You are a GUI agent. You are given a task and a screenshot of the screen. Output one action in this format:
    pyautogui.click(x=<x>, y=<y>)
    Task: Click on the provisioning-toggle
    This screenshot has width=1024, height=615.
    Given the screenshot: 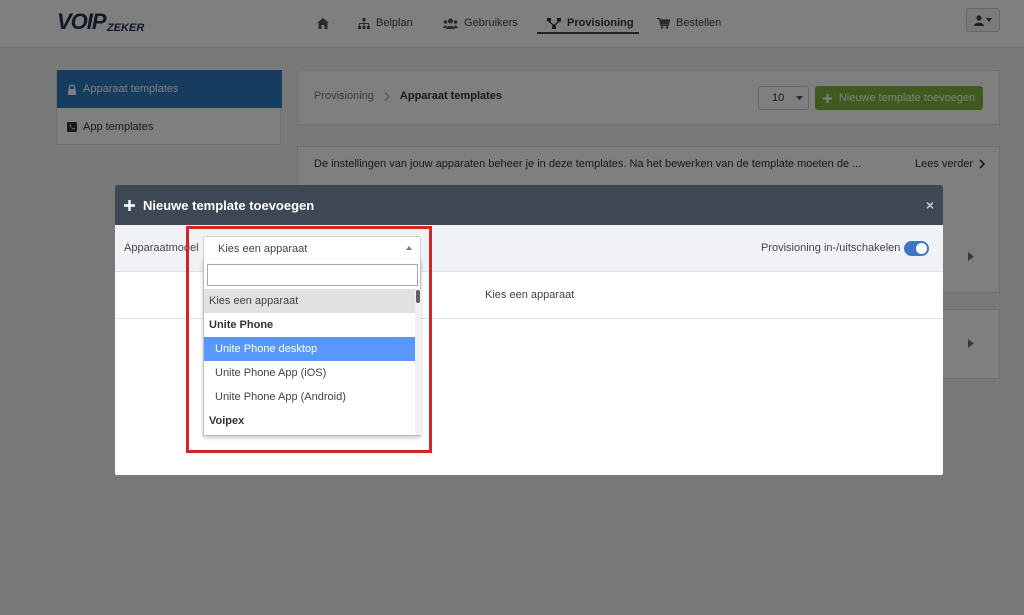 What is the action you would take?
    pyautogui.click(x=916, y=248)
    